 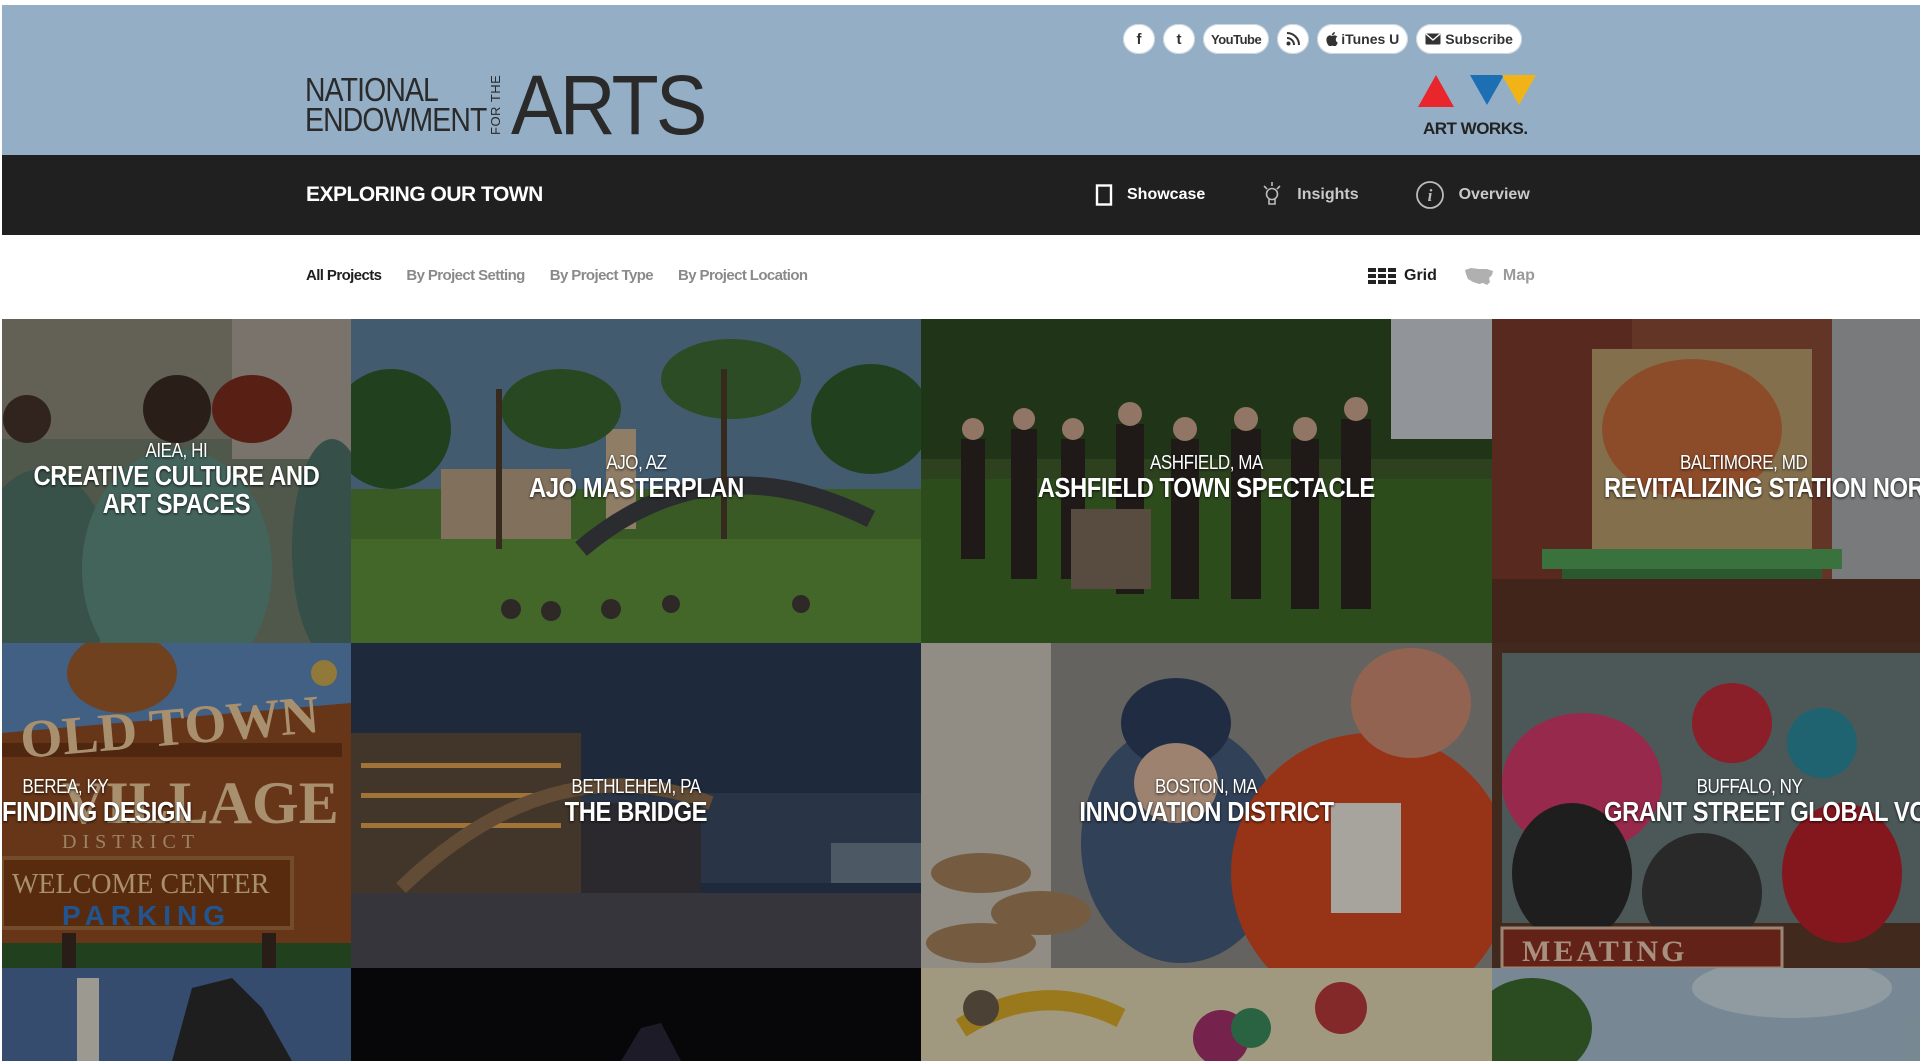 I want to click on filter-all-projects: All Projects, so click(x=344, y=275).